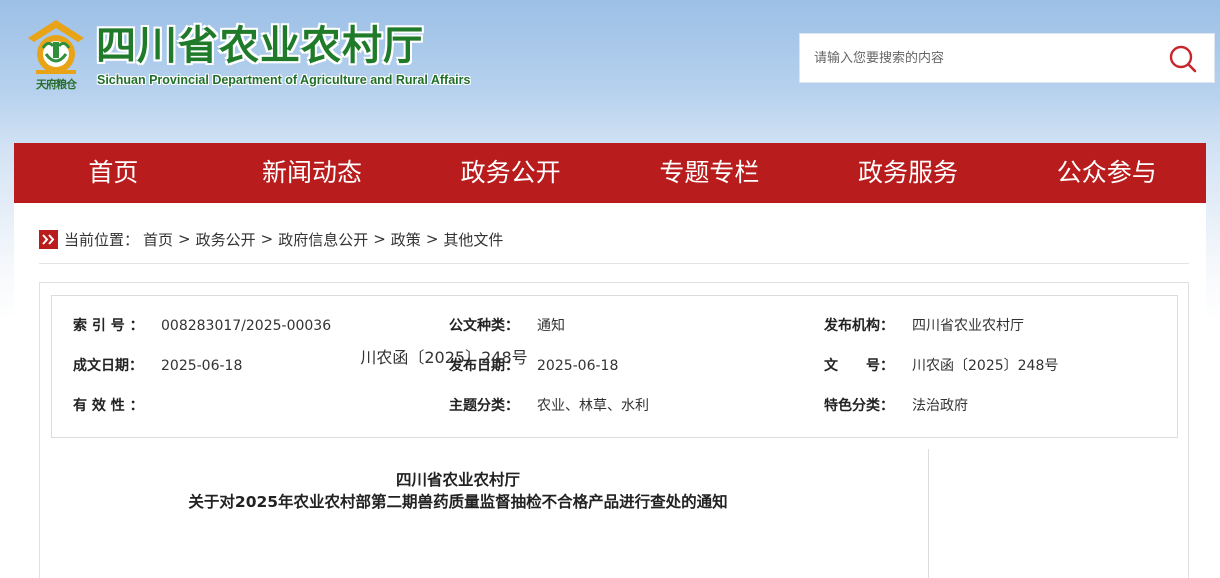 This screenshot has height=578, width=1220. I want to click on main-nav: 首页 新闻动态 政务公开 专题专栏 政务服务 公众参与, so click(610, 173).